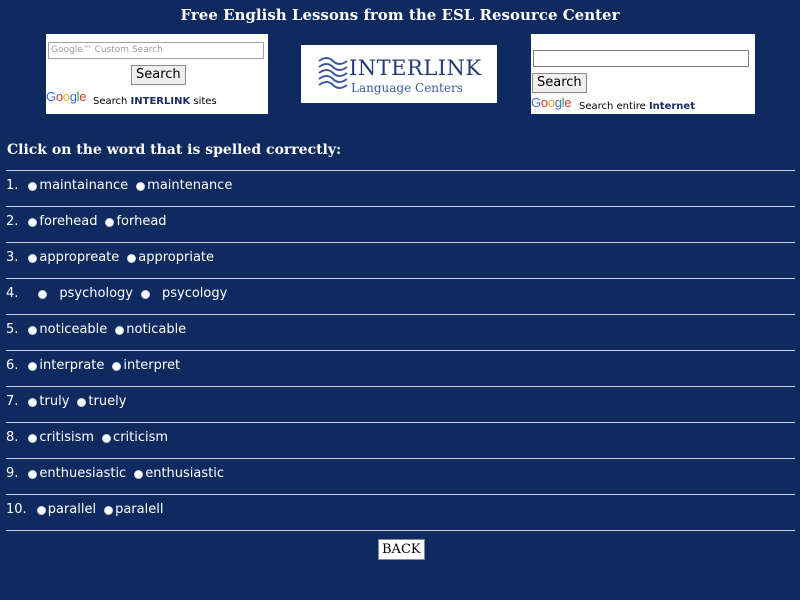 This screenshot has width=800, height=600. Describe the element at coordinates (107, 438) in the screenshot. I see `radio-q8-b` at that location.